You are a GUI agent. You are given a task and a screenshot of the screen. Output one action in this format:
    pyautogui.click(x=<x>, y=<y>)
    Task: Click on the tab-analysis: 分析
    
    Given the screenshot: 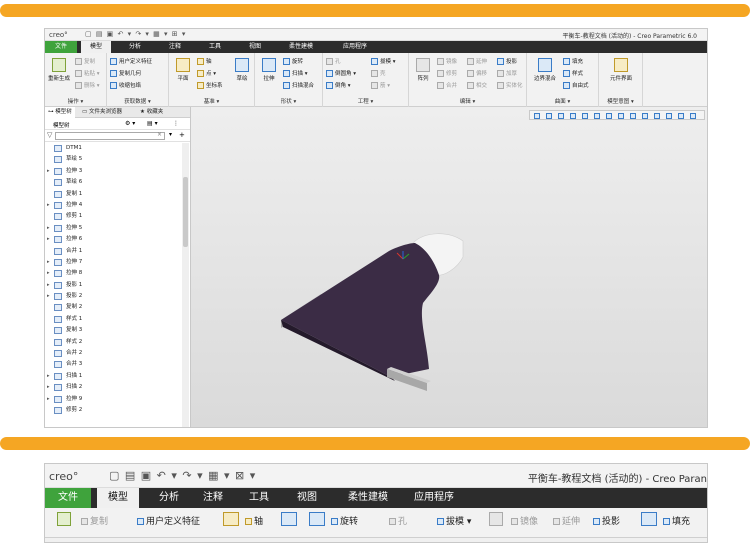 What is the action you would take?
    pyautogui.click(x=135, y=47)
    